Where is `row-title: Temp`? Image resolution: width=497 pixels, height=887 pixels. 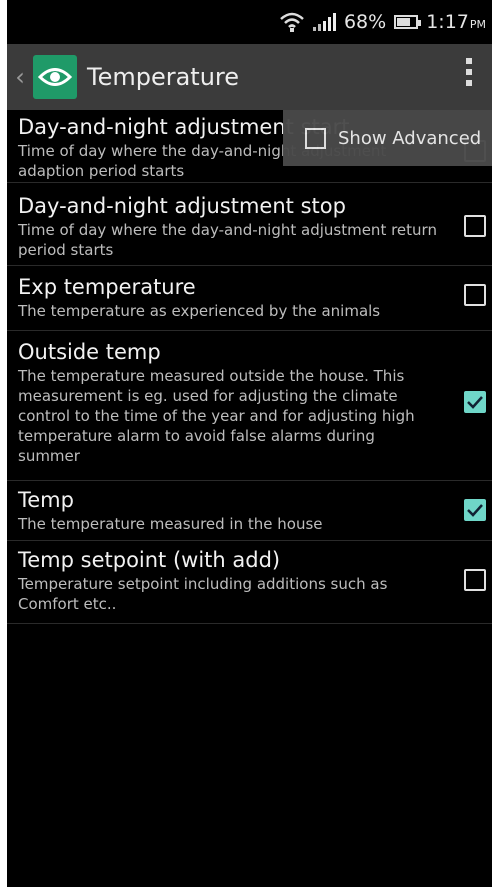
row-title: Temp is located at coordinates (46, 500).